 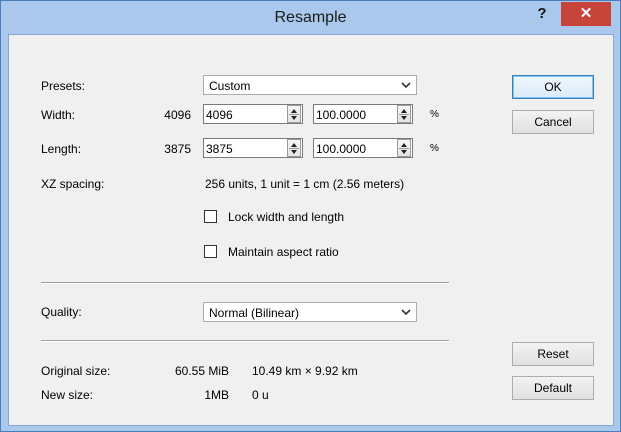 I want to click on default-button: Default, so click(x=553, y=388).